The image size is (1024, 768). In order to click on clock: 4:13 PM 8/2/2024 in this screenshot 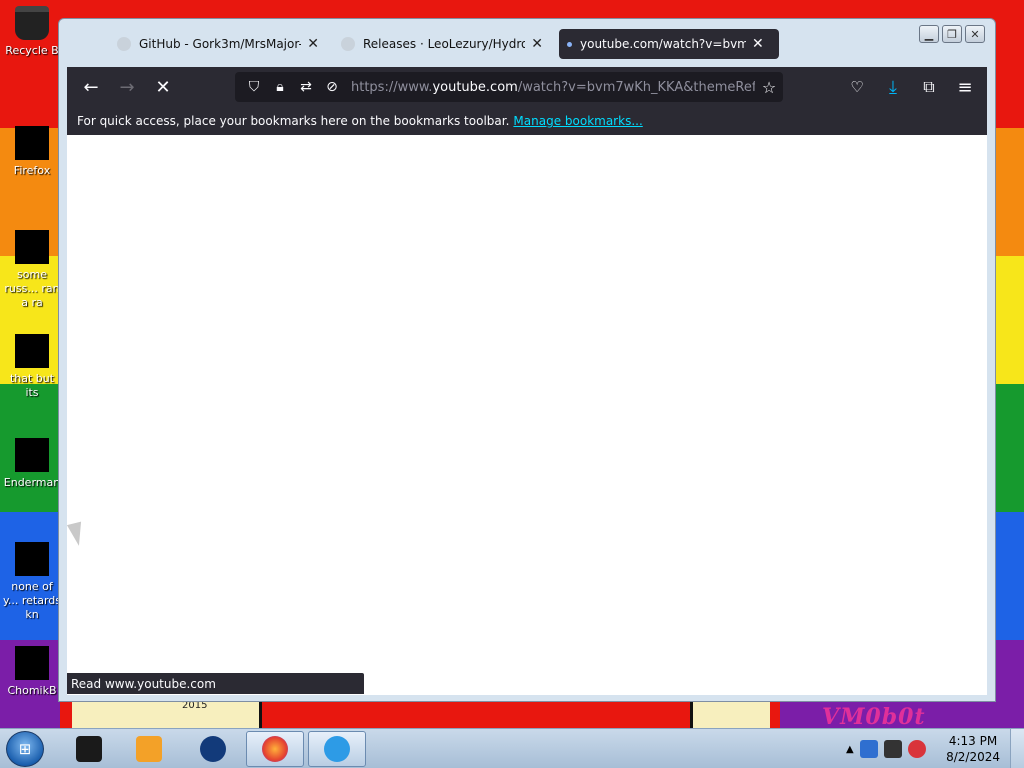, I will do `click(973, 749)`.